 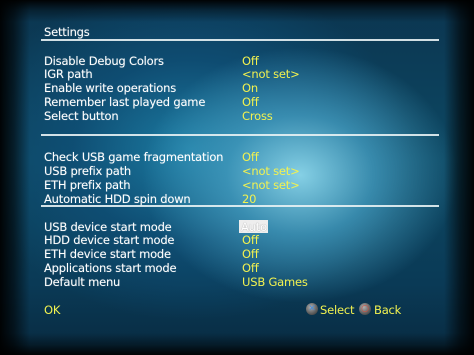 I want to click on ok-button: OK, so click(x=52, y=310).